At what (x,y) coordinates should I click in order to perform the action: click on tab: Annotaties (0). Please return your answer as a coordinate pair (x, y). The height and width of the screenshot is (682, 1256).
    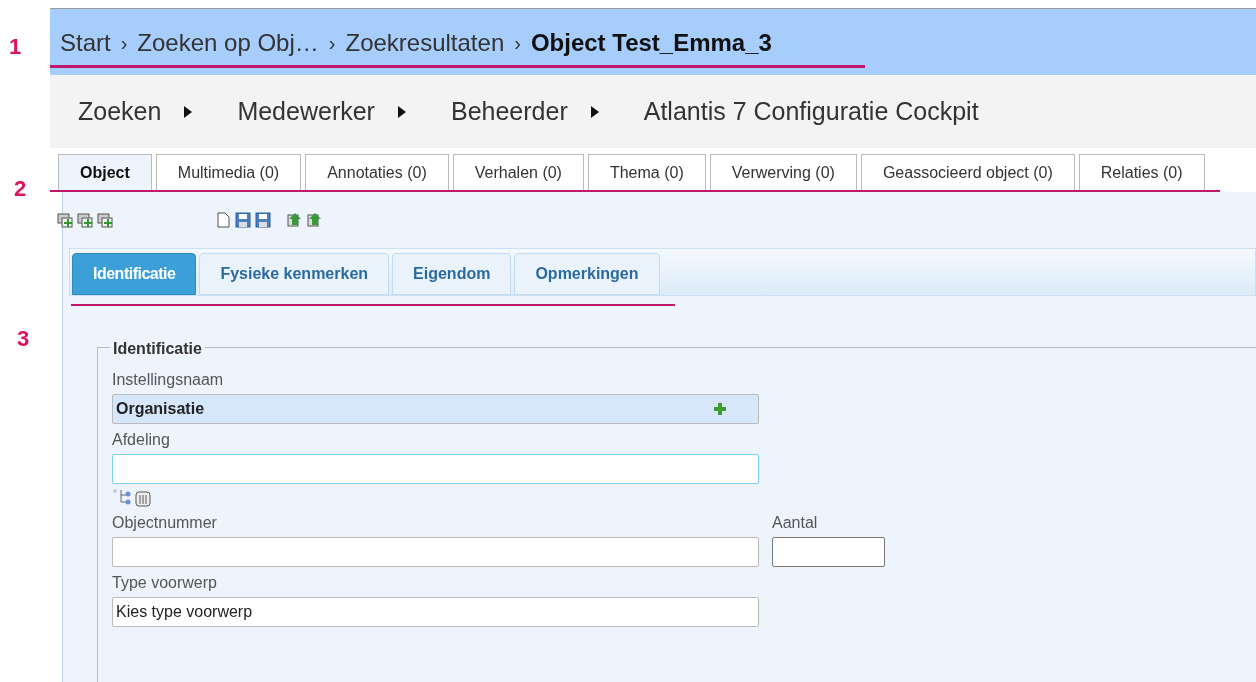
    Looking at the image, I should click on (377, 172).